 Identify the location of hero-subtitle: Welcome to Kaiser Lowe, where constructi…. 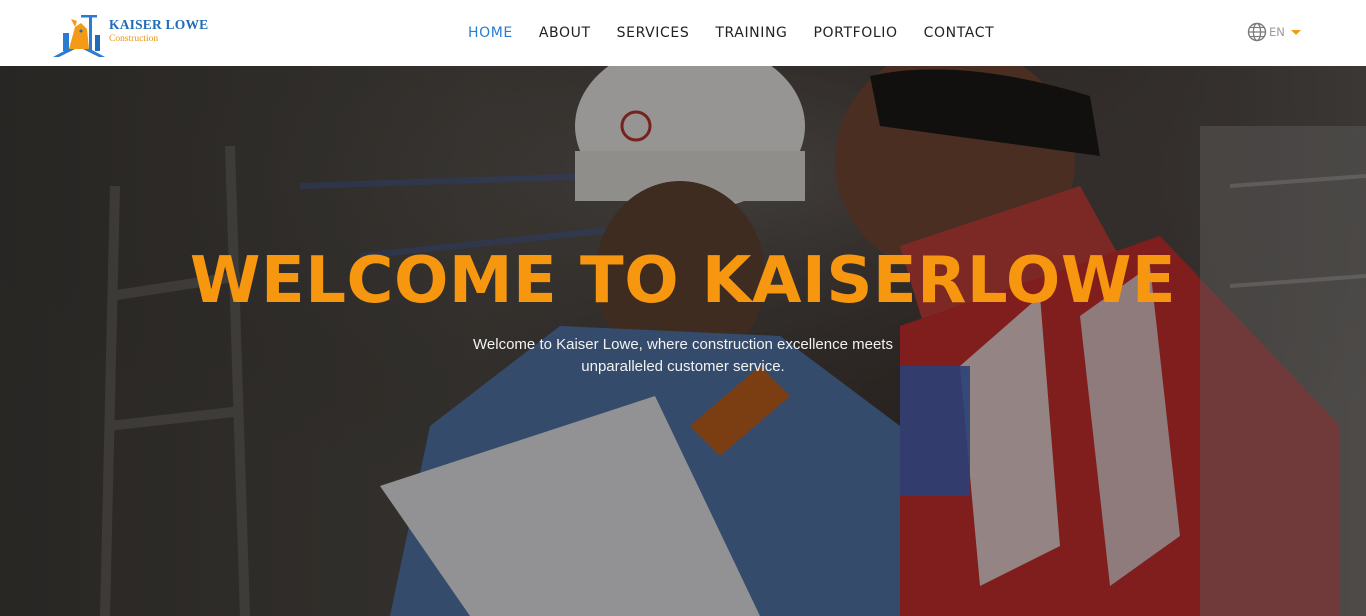
(683, 355).